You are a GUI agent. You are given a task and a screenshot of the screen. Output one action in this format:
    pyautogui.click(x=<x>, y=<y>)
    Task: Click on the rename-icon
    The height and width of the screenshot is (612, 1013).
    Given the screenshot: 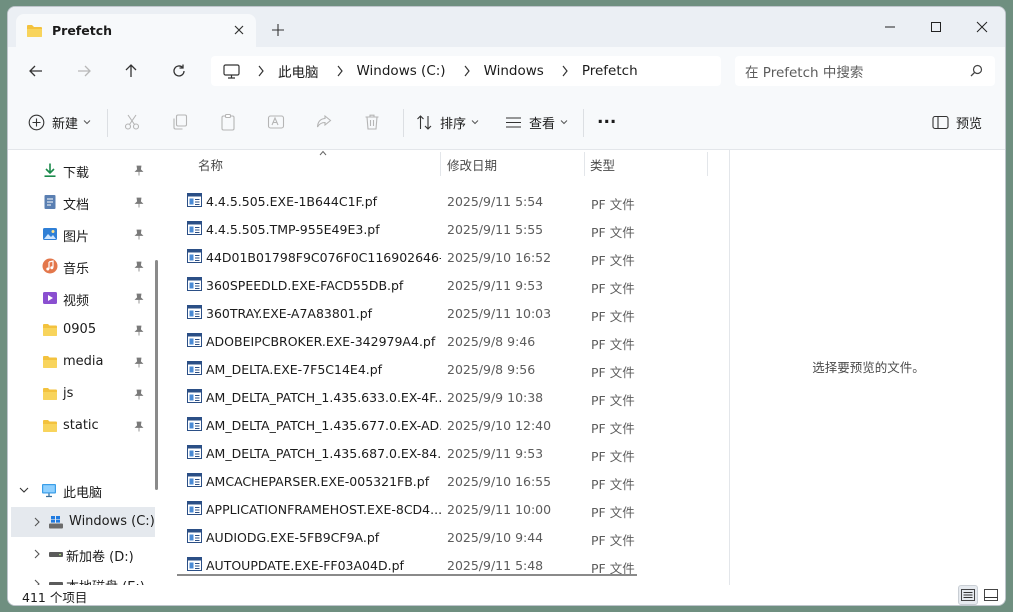 What is the action you would take?
    pyautogui.click(x=276, y=122)
    